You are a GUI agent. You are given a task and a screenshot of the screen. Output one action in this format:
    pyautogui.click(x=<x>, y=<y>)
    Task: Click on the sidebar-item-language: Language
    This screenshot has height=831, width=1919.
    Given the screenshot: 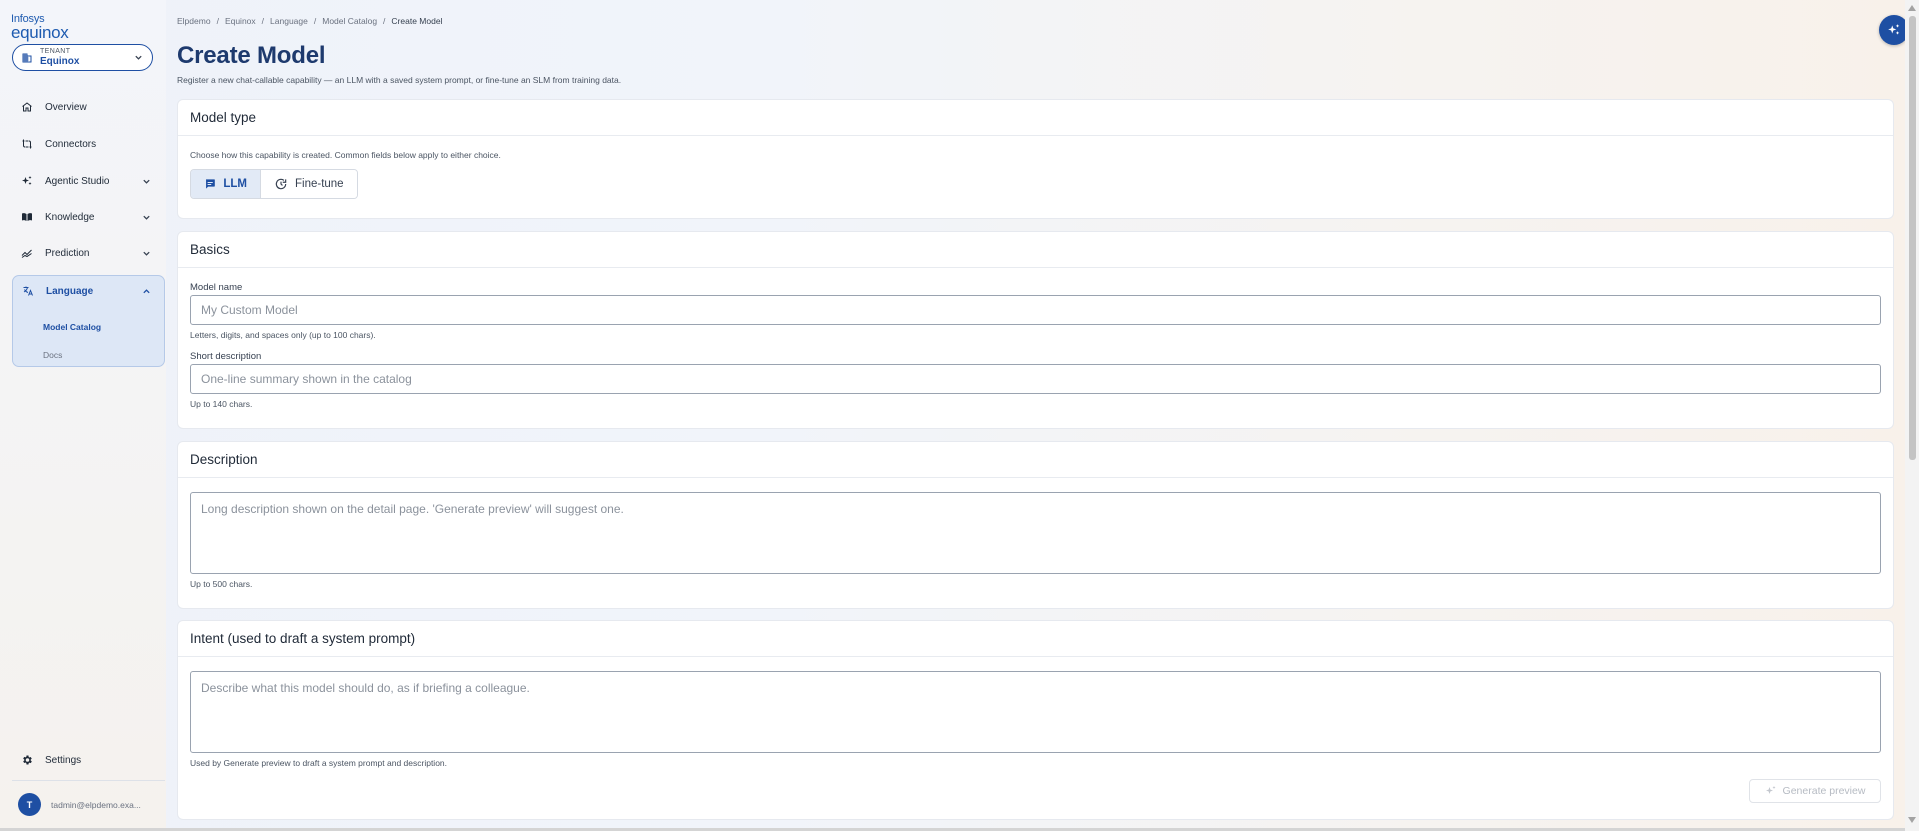 What is the action you would take?
    pyautogui.click(x=88, y=291)
    